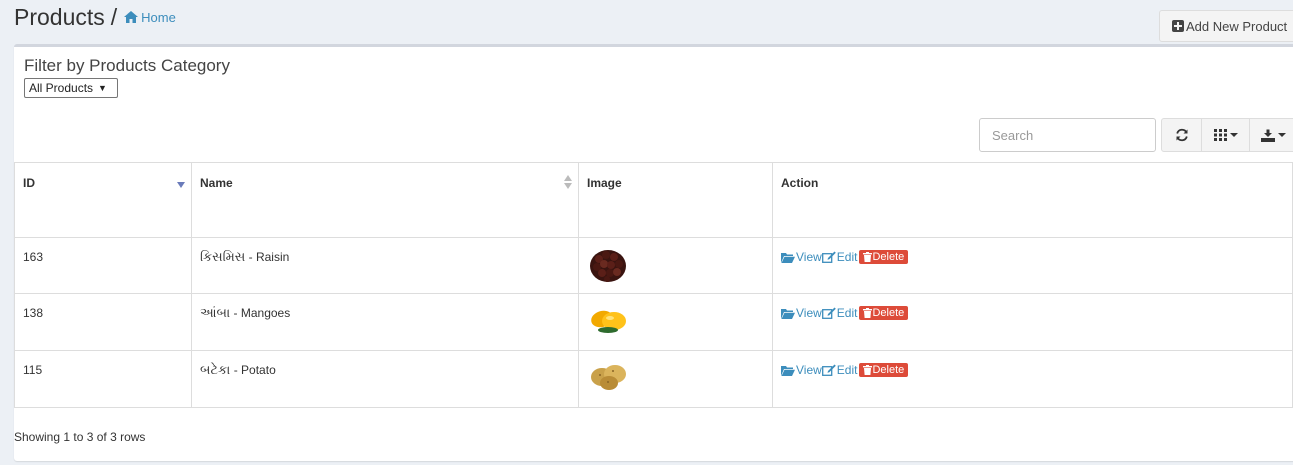 This screenshot has width=1293, height=465. What do you see at coordinates (800, 183) in the screenshot?
I see `column-header-action-label: Action` at bounding box center [800, 183].